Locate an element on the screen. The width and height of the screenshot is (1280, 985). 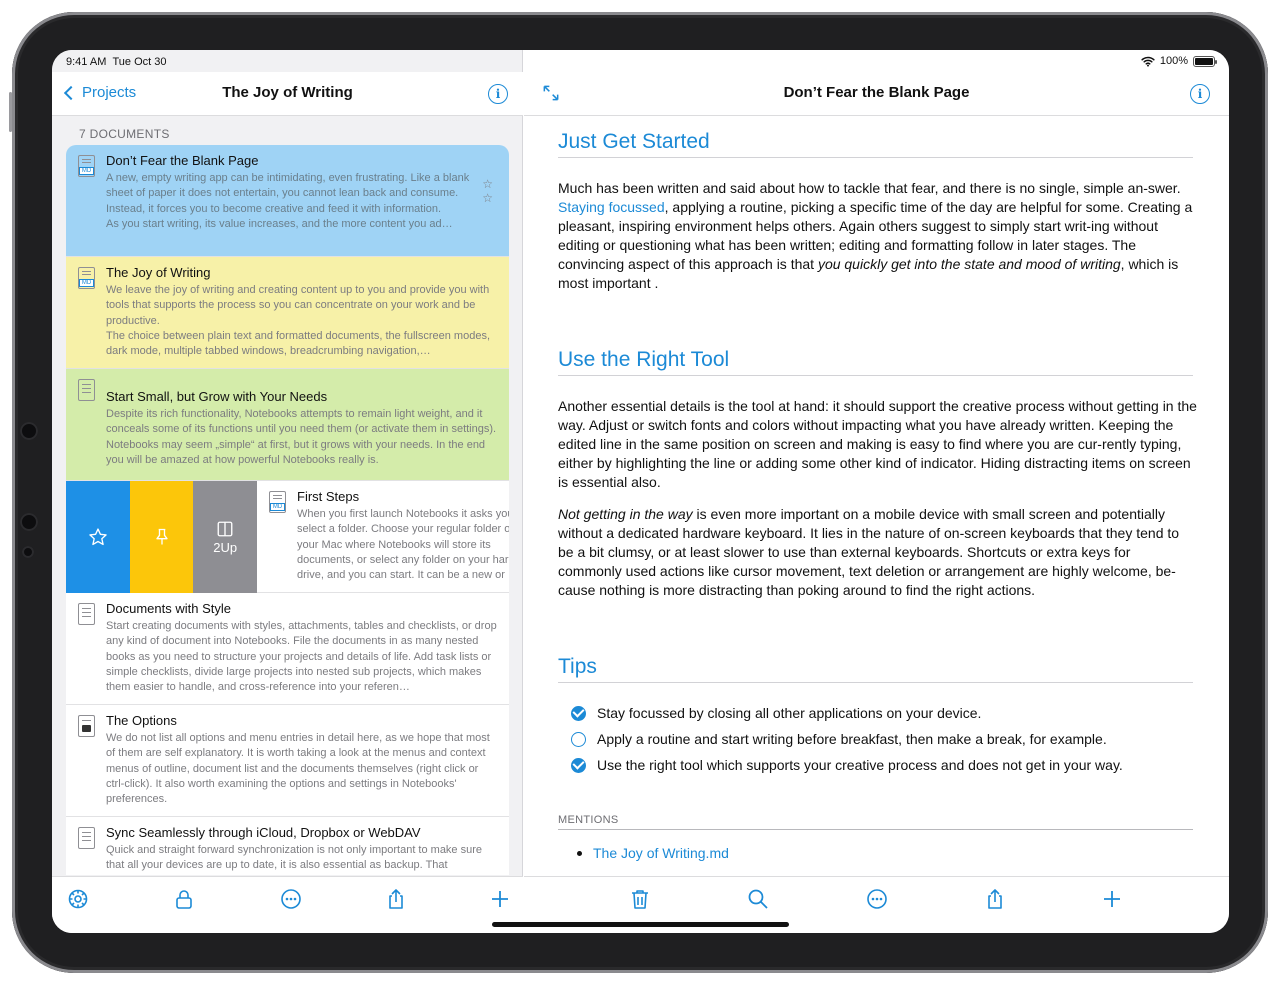
star-icon is located at coordinates (98, 537).